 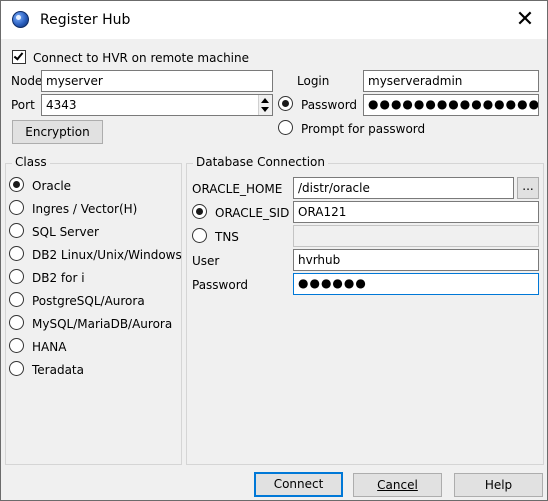 I want to click on class-oracle-radio, so click(x=16, y=184).